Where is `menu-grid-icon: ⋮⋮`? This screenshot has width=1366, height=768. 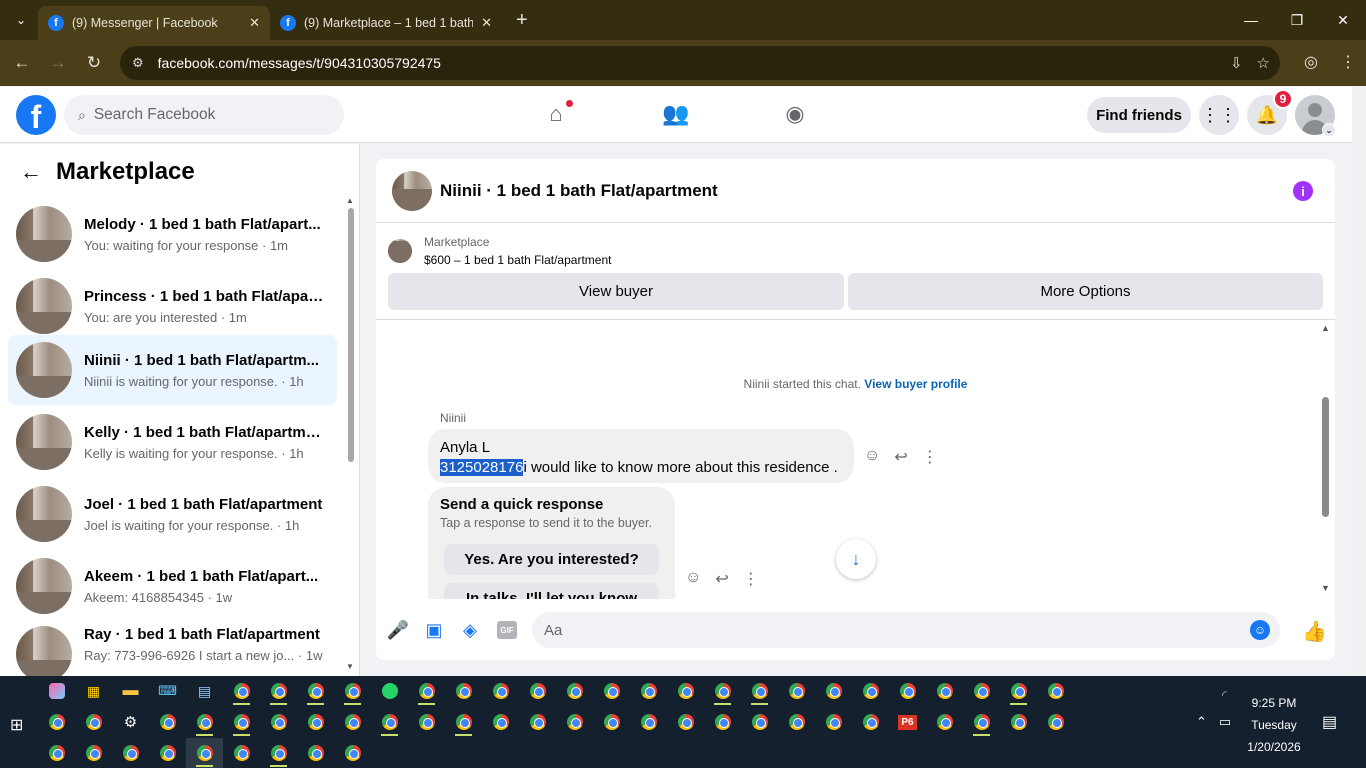
menu-grid-icon: ⋮⋮ is located at coordinates (1219, 115).